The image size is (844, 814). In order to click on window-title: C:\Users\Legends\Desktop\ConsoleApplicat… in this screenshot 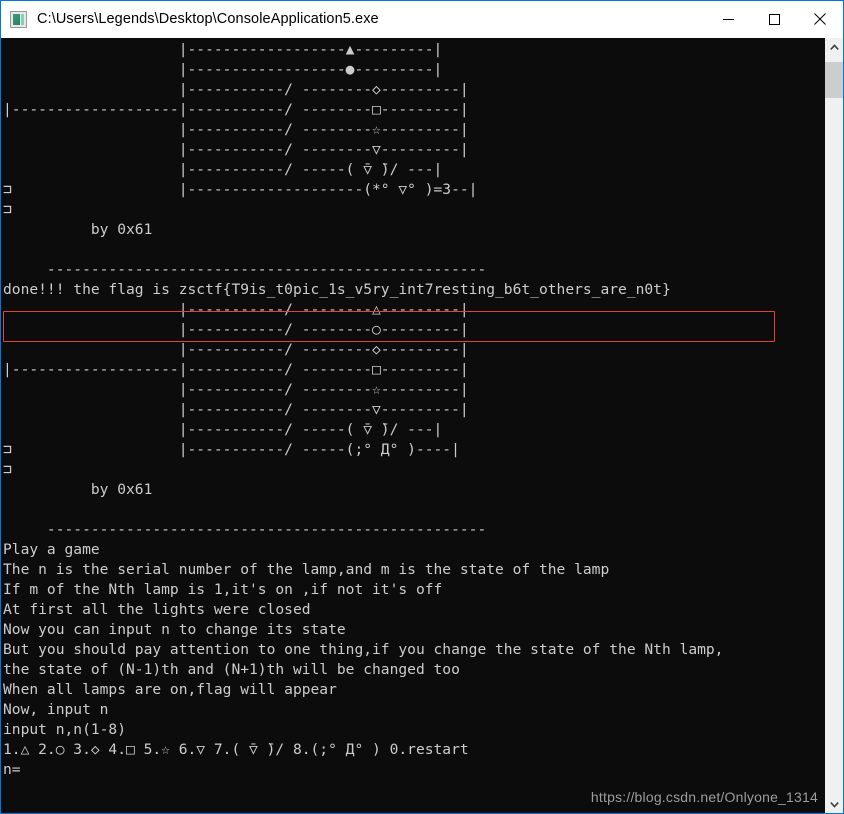, I will do `click(208, 19)`.